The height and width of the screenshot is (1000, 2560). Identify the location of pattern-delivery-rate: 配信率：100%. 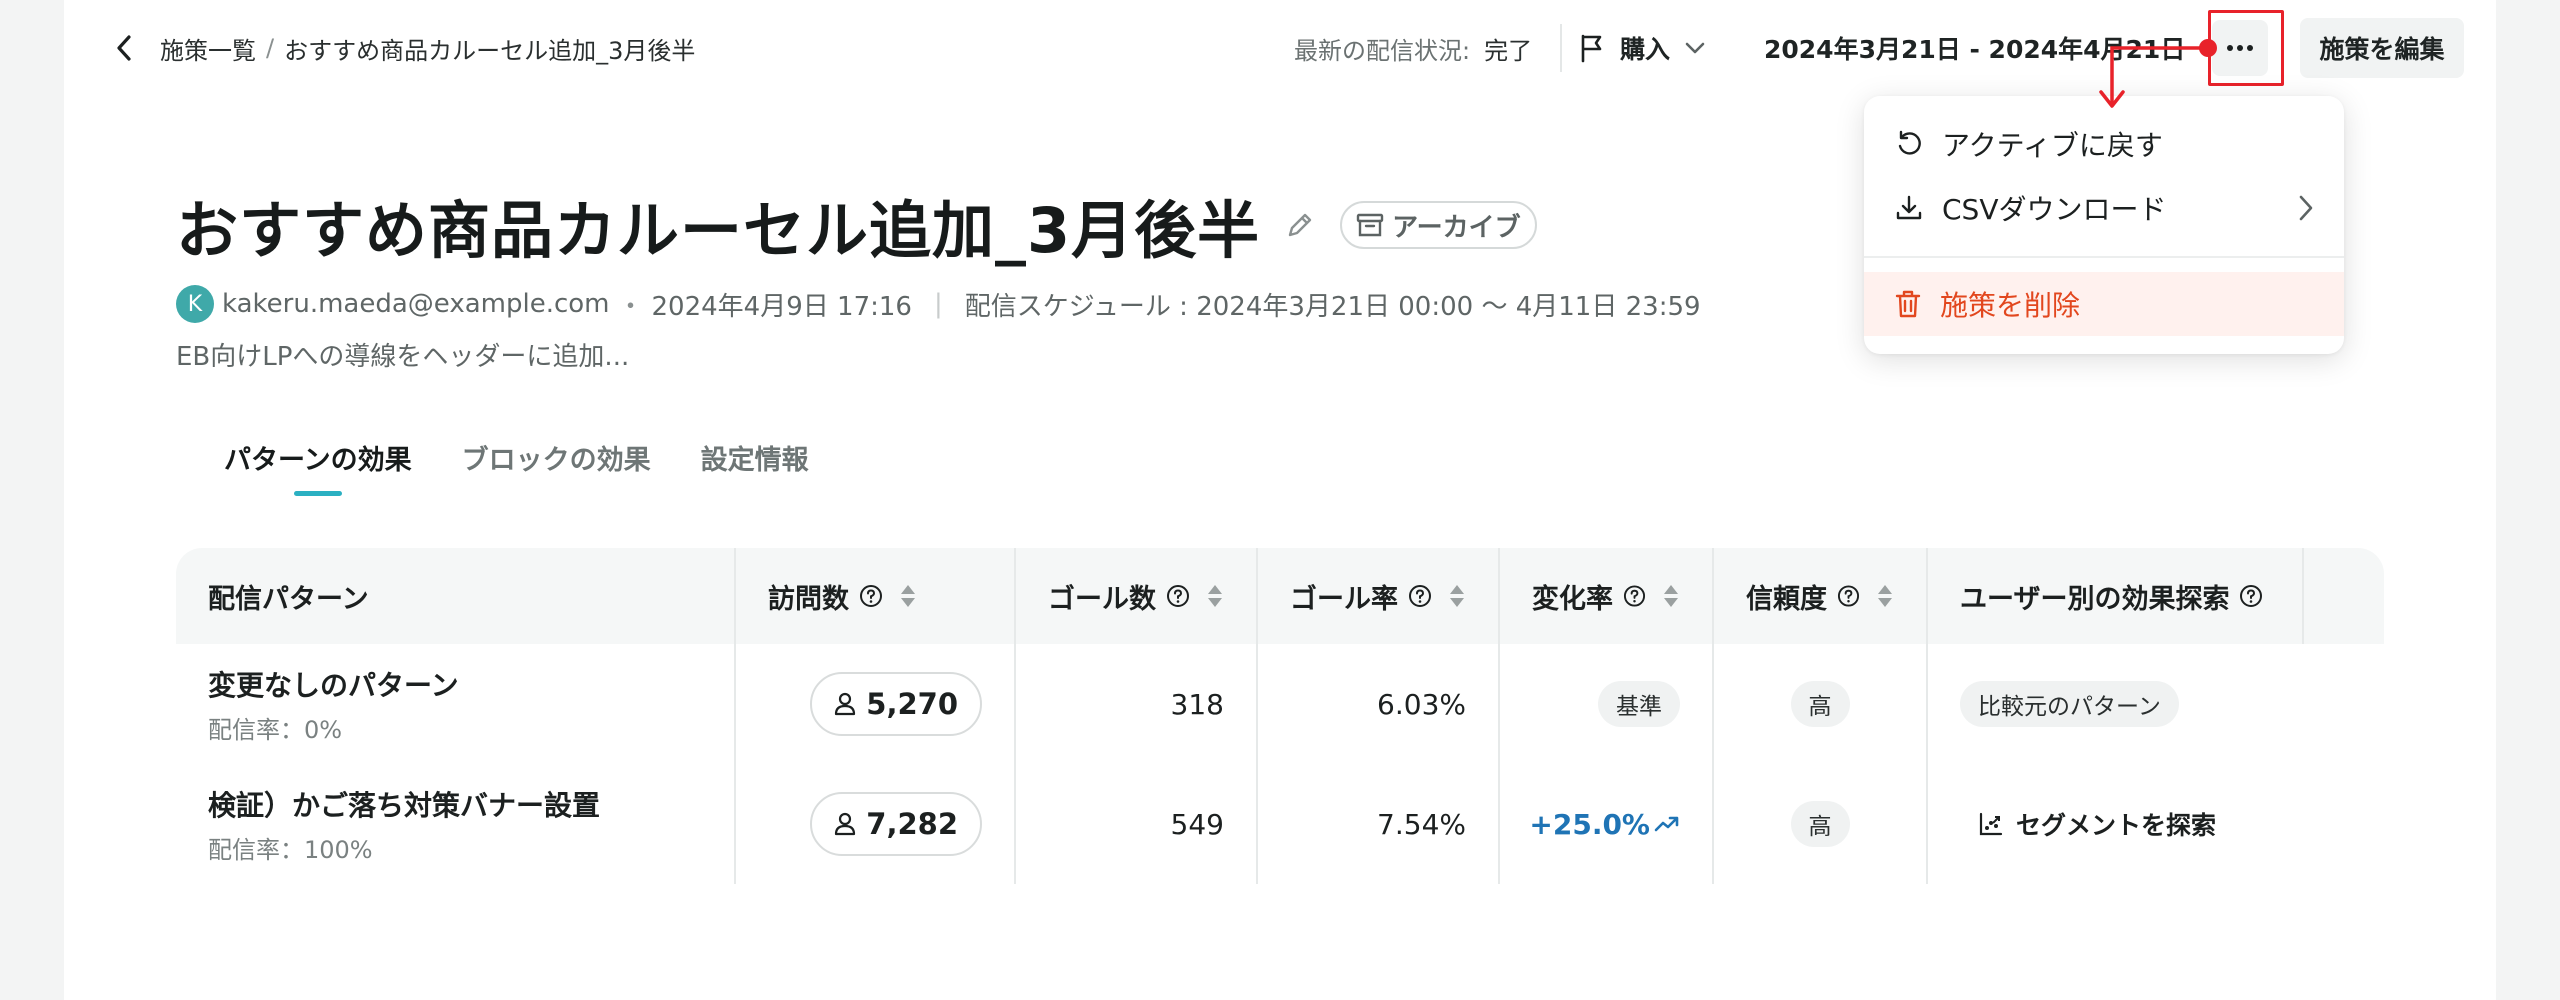
(290, 849).